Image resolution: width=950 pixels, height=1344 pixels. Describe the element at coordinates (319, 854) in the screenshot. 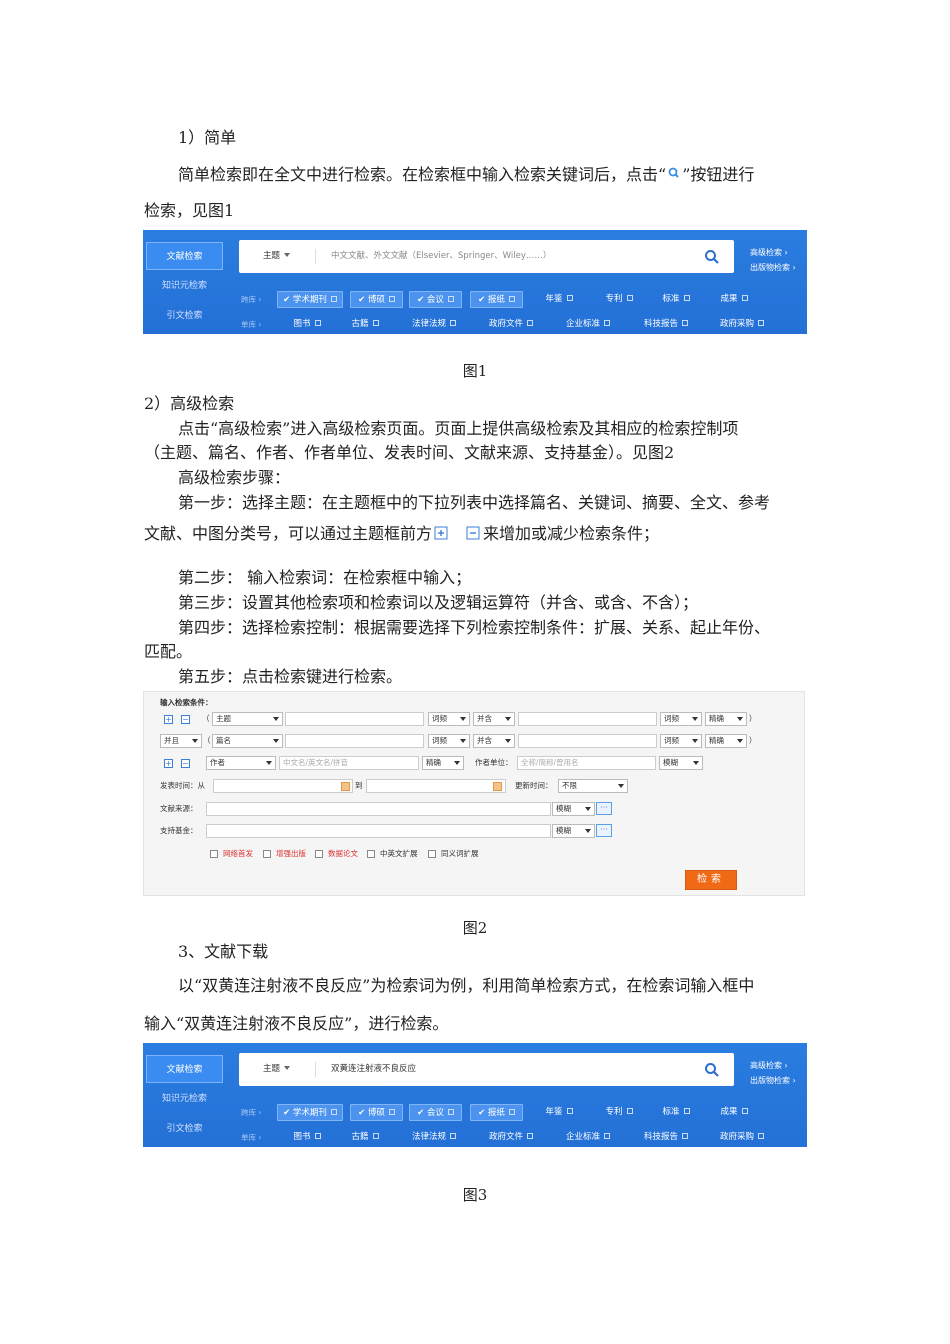

I see `checkbox-data-paper` at that location.